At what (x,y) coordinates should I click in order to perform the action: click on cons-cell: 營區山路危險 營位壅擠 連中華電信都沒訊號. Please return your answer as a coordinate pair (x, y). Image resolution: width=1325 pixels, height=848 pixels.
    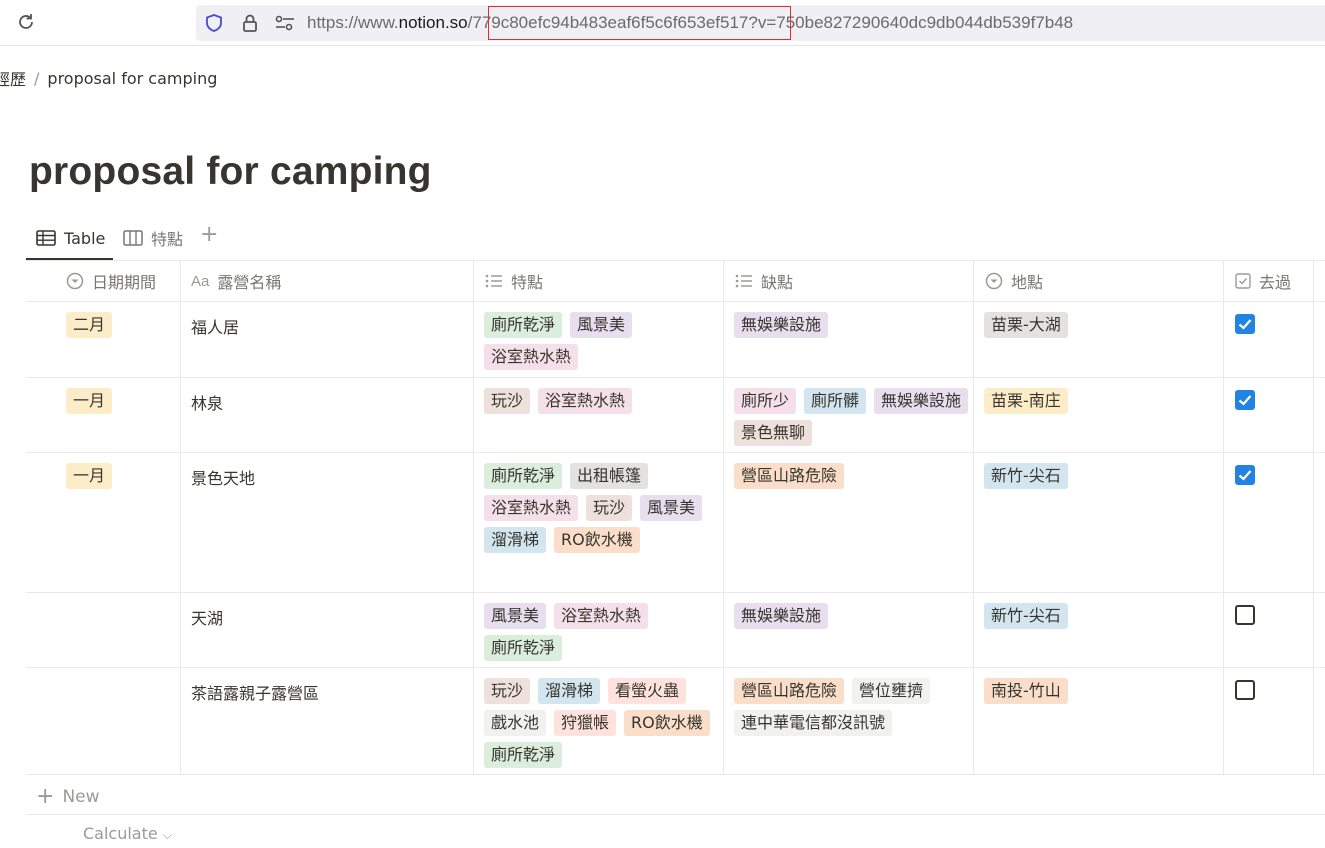
    Looking at the image, I should click on (854, 707).